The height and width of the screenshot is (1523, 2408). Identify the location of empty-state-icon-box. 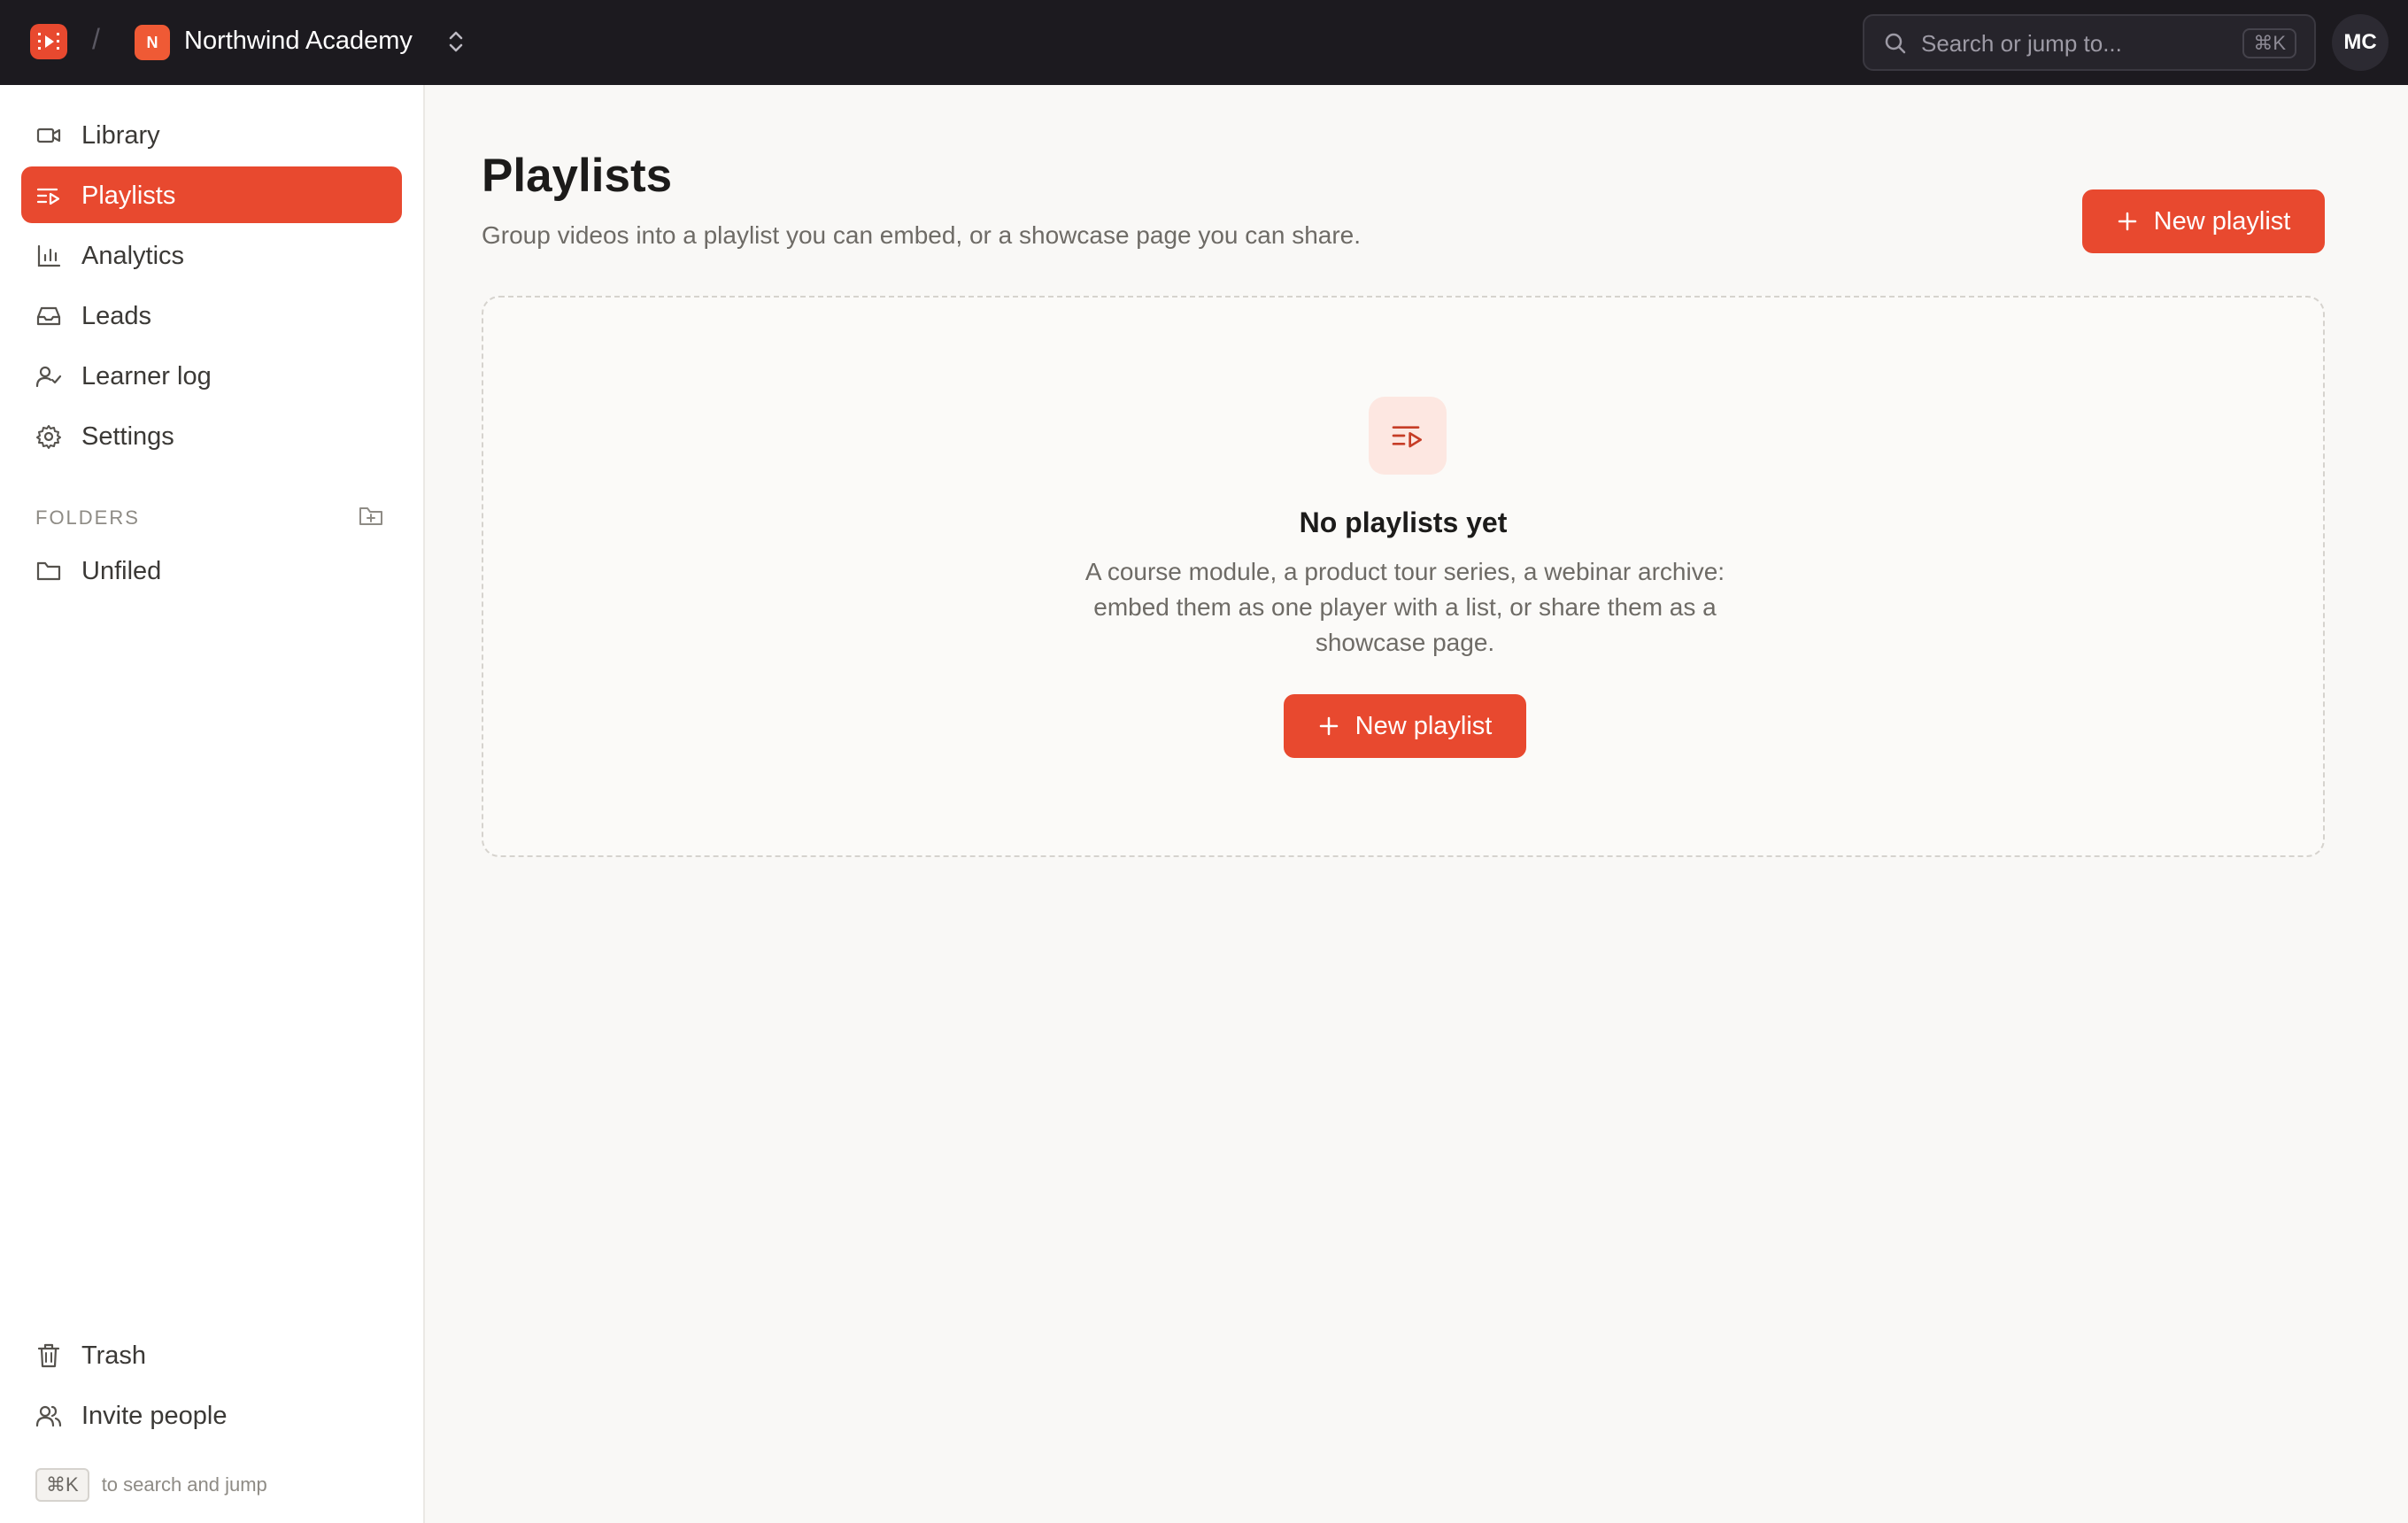
(1408, 436).